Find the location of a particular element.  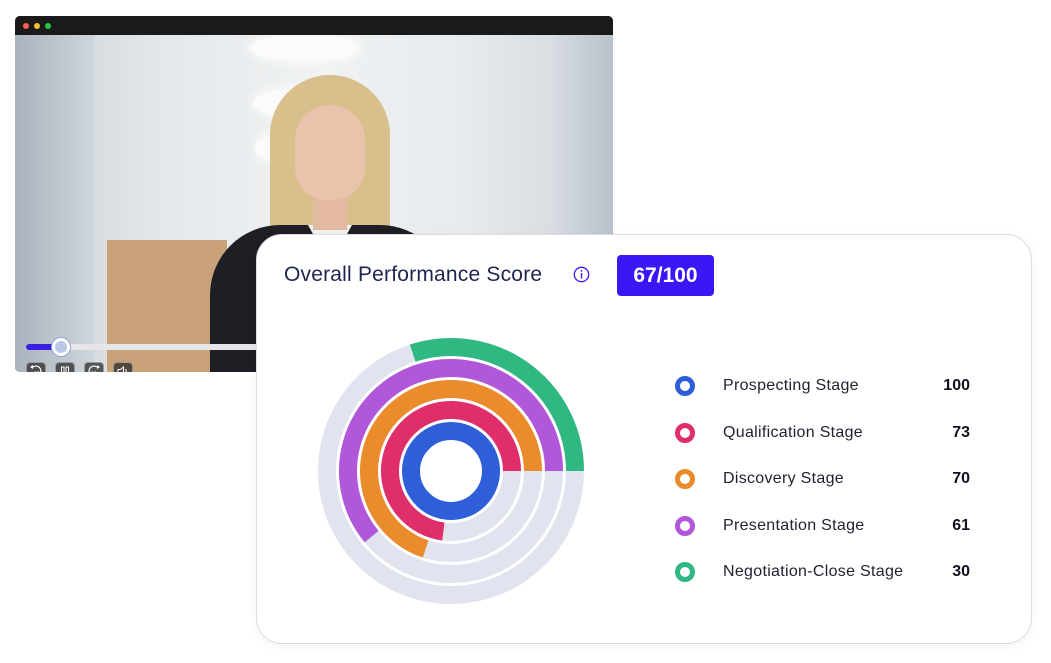

close-dot-icon is located at coordinates (26, 25).